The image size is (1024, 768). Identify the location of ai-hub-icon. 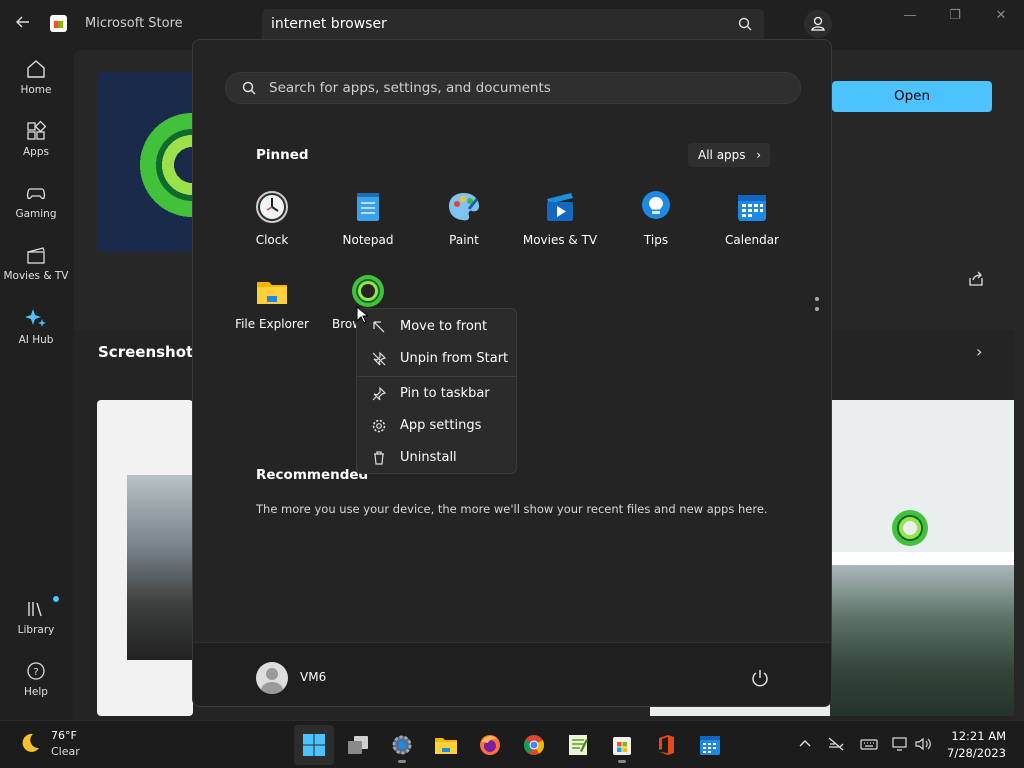
(35, 318).